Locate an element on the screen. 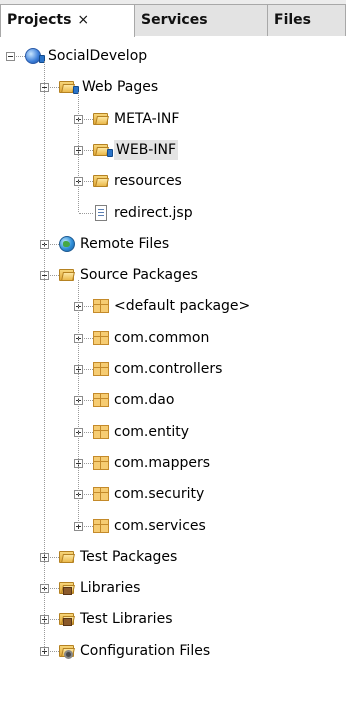 Image resolution: width=346 pixels, height=705 pixels. tab-files-label: Files is located at coordinates (292, 20).